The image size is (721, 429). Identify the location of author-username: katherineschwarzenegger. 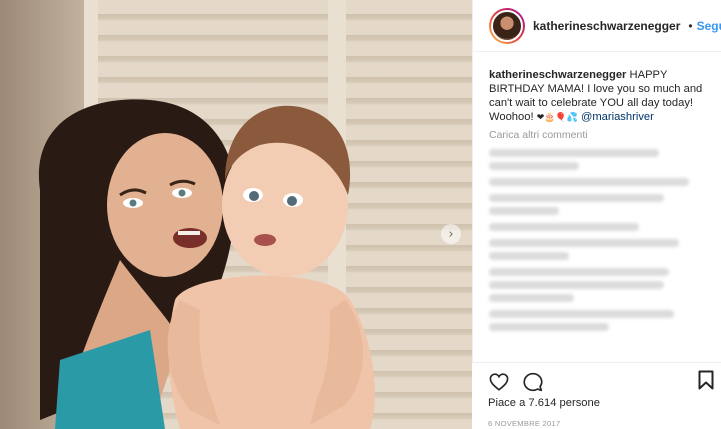
(606, 26).